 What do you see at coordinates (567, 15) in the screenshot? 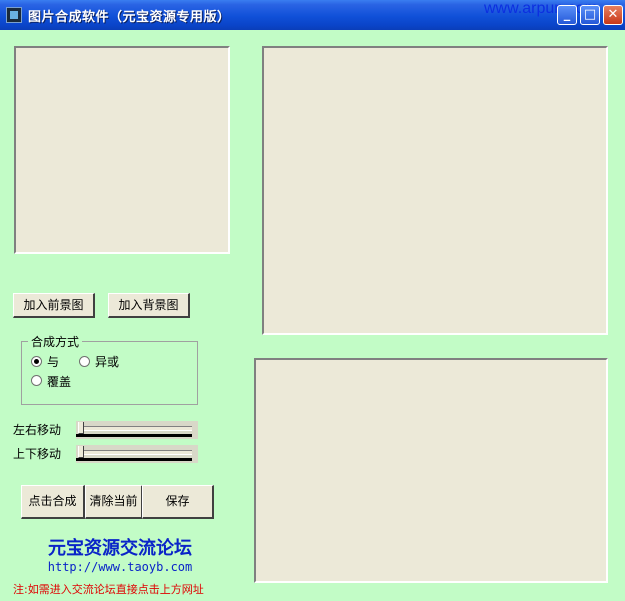
I see `minimize-icon: _` at bounding box center [567, 15].